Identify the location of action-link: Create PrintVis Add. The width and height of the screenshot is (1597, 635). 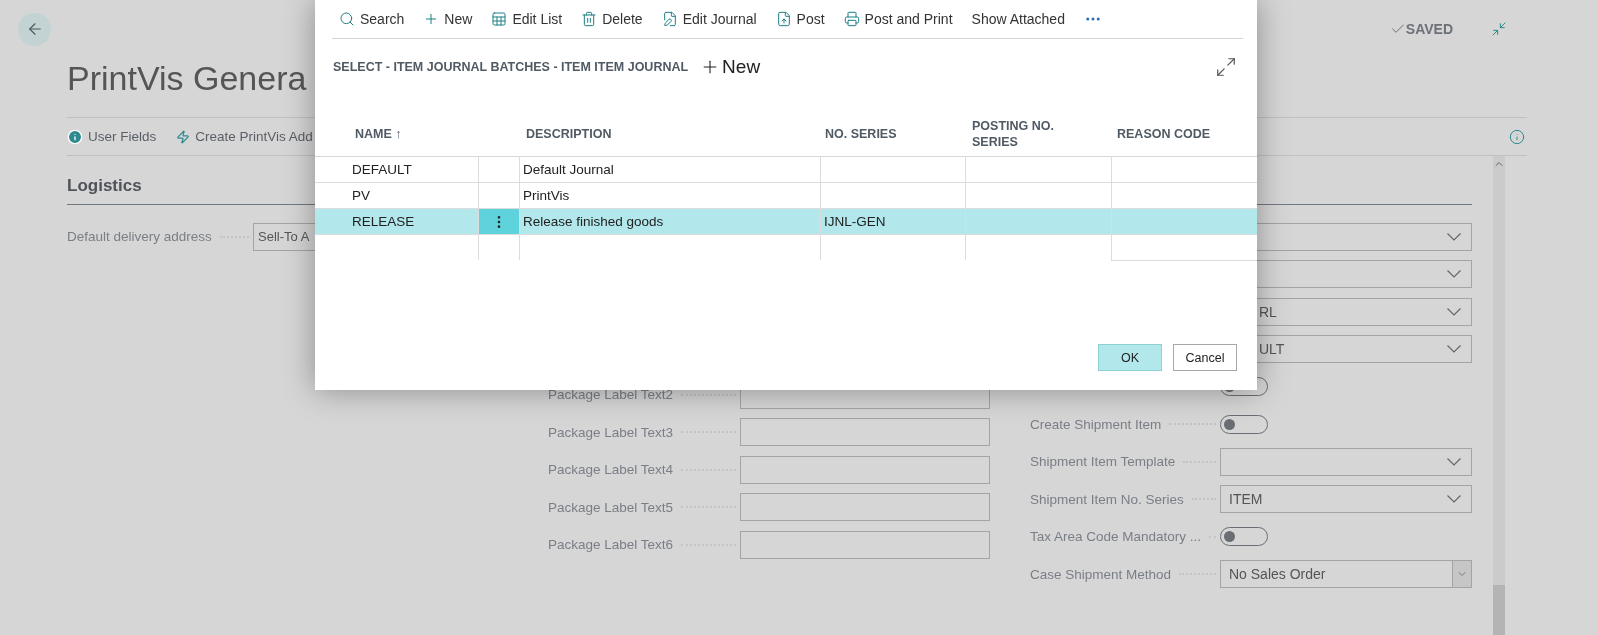
(244, 136).